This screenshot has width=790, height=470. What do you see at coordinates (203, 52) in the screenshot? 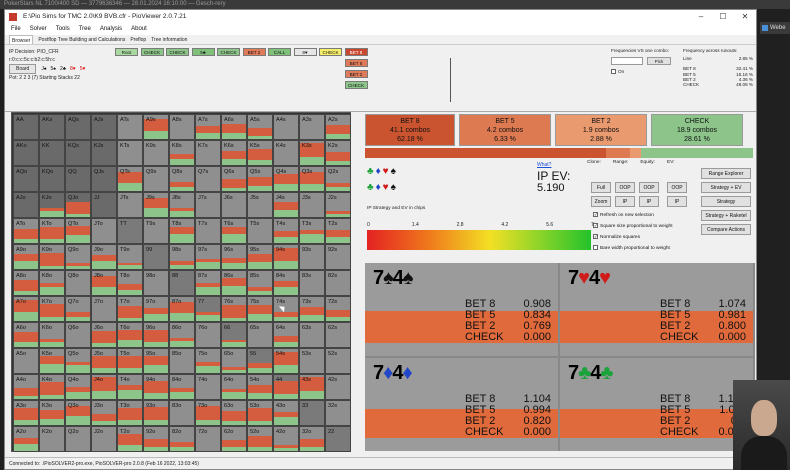
I see `tree-node: 5♣` at bounding box center [203, 52].